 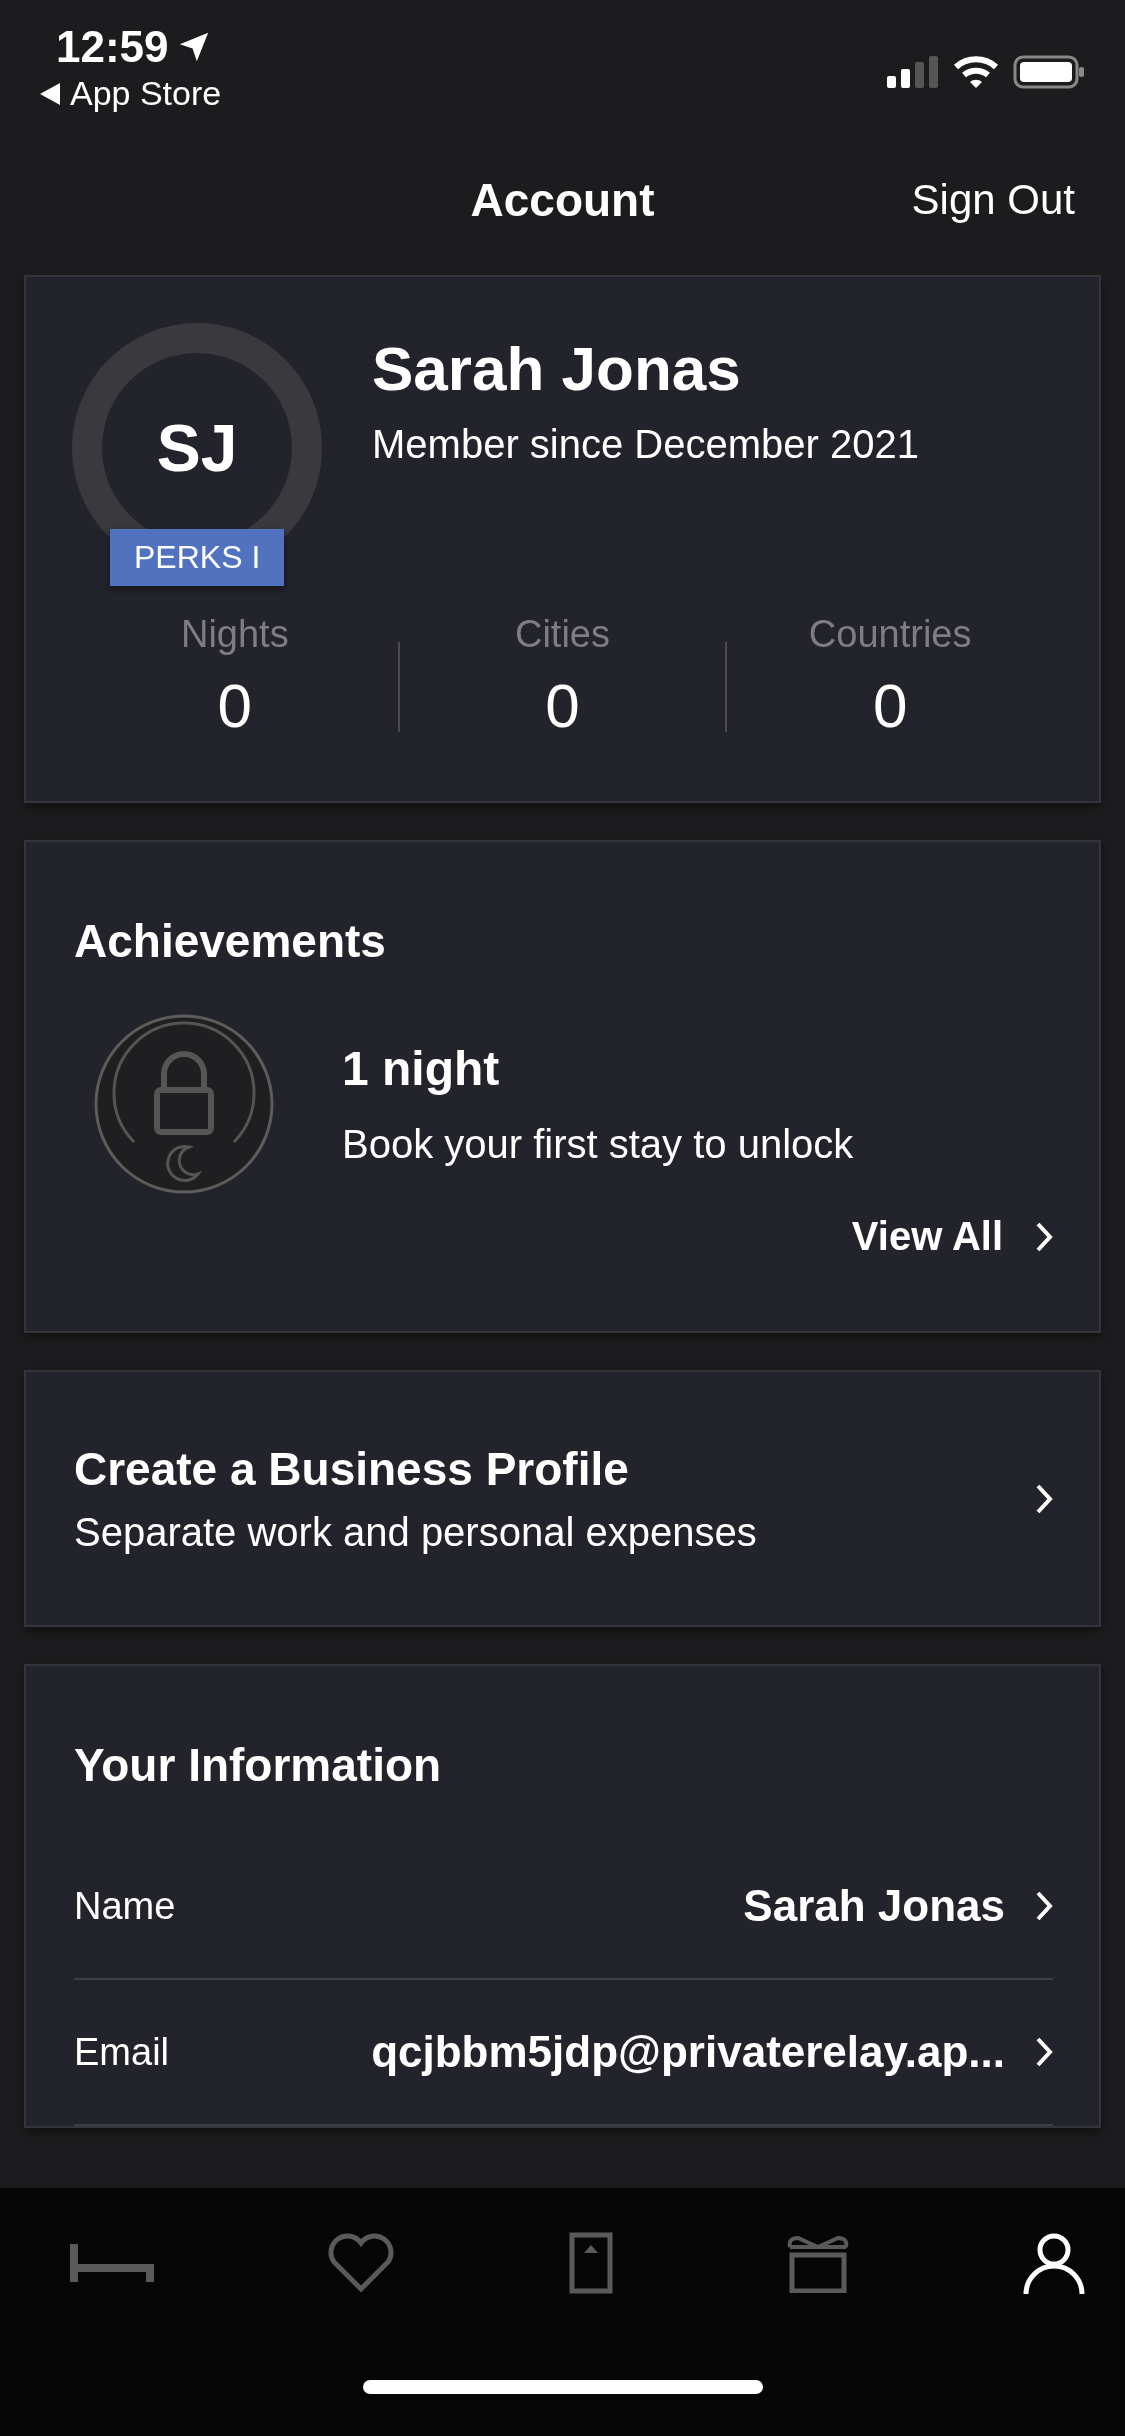 I want to click on business-profile-subtitle: Separate work and personal expenses, so click(x=415, y=1532).